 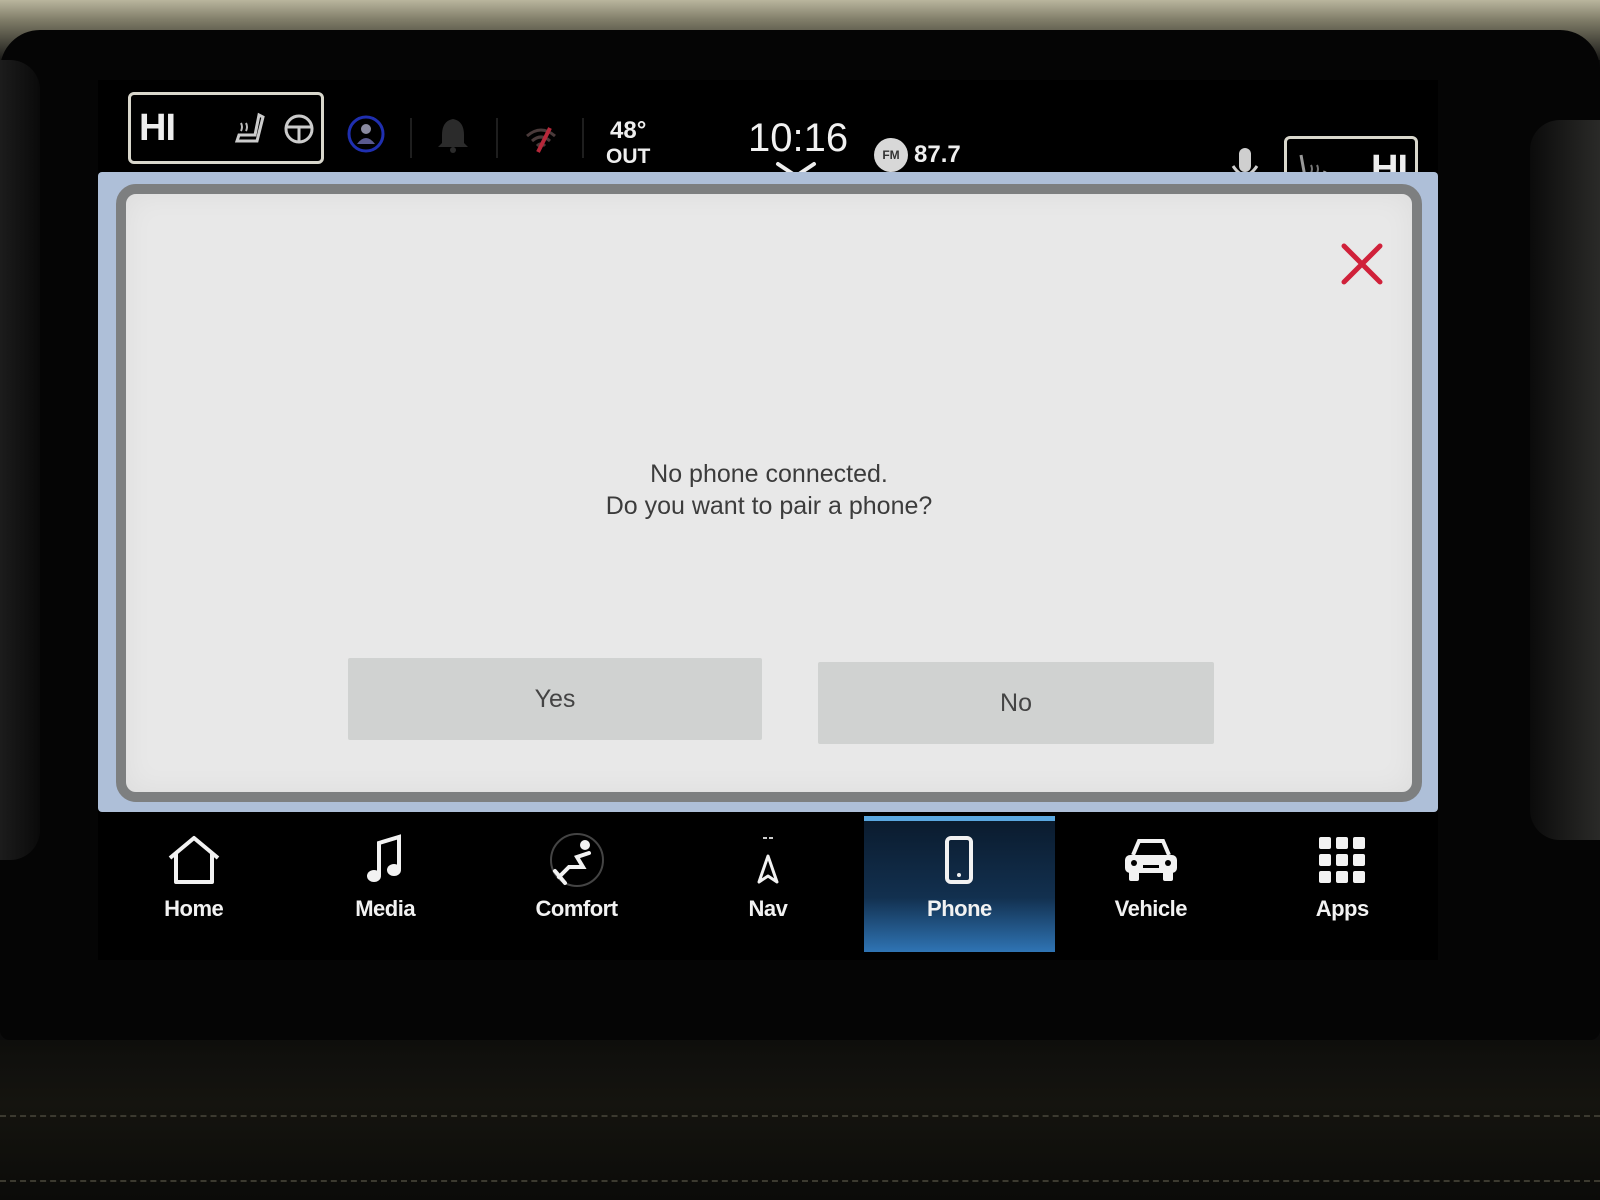 What do you see at coordinates (1150, 860) in the screenshot?
I see `car-icon` at bounding box center [1150, 860].